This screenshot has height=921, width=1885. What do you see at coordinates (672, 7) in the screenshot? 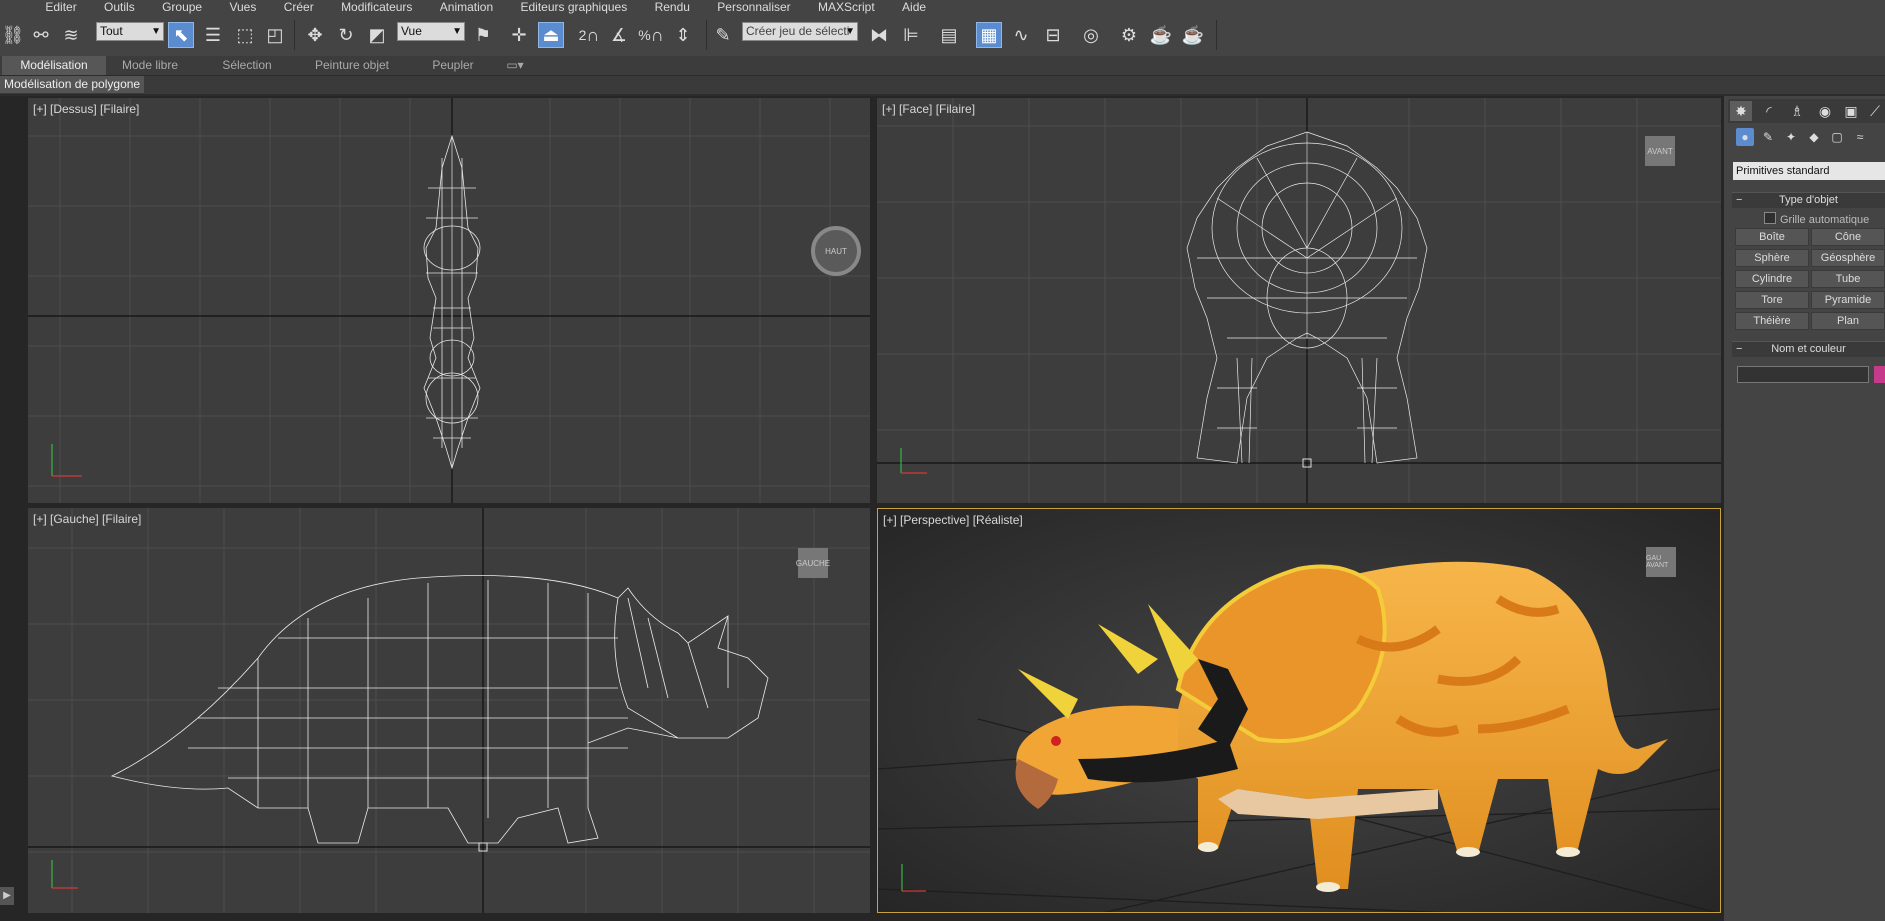
I see `menu-rendu: Rendu` at bounding box center [672, 7].